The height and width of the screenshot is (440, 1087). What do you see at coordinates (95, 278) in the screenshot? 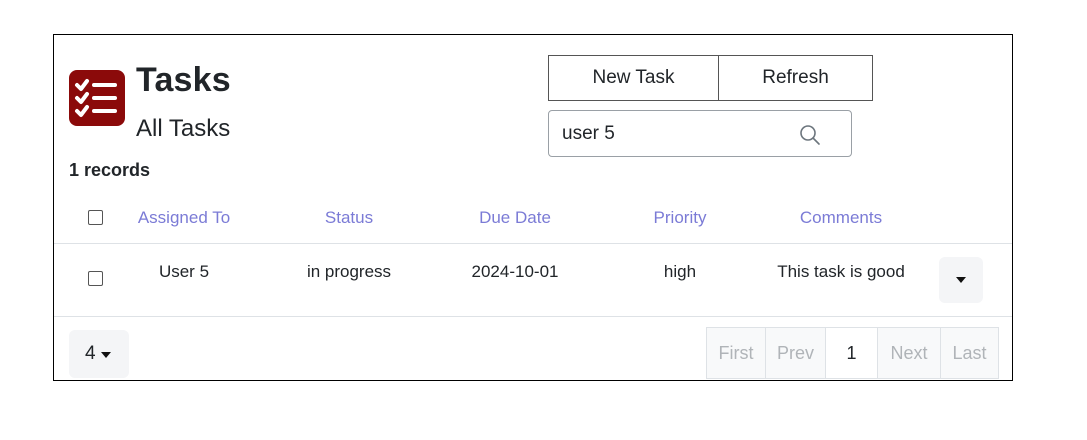
I see `row-checkbox` at bounding box center [95, 278].